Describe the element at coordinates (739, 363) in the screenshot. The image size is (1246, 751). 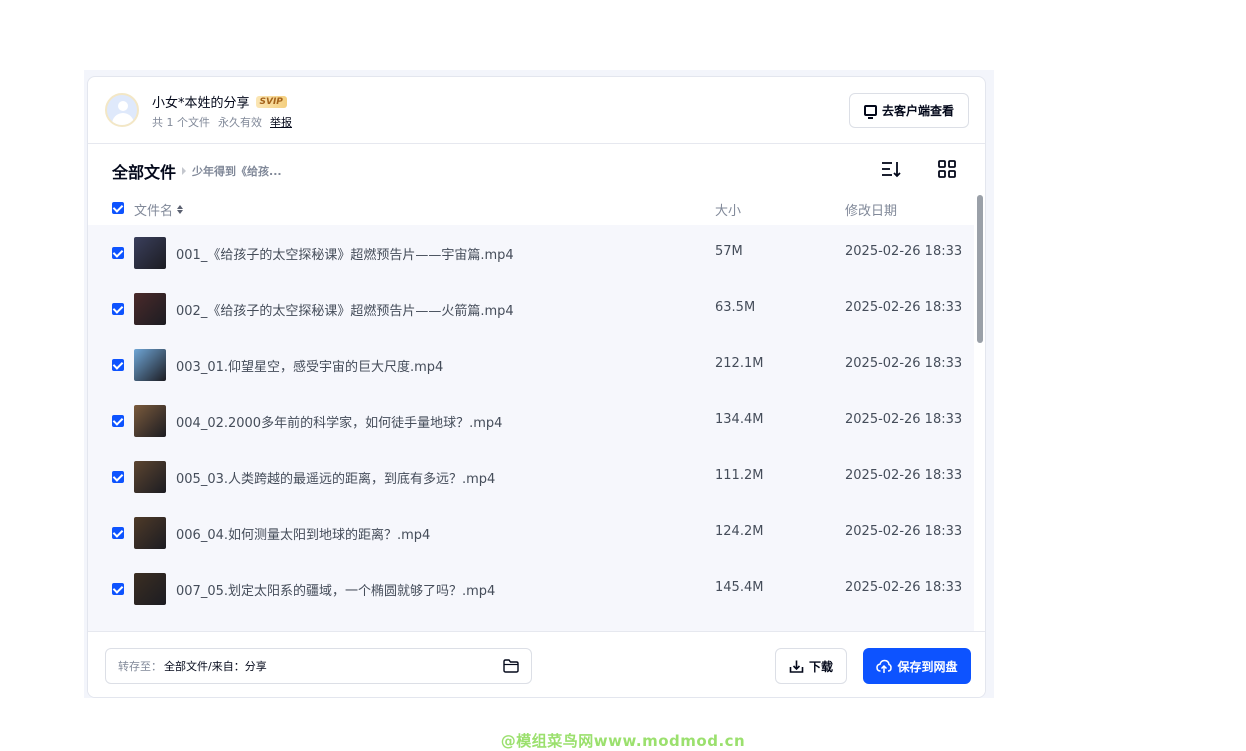
I see `file-size: 212.1M` at that location.